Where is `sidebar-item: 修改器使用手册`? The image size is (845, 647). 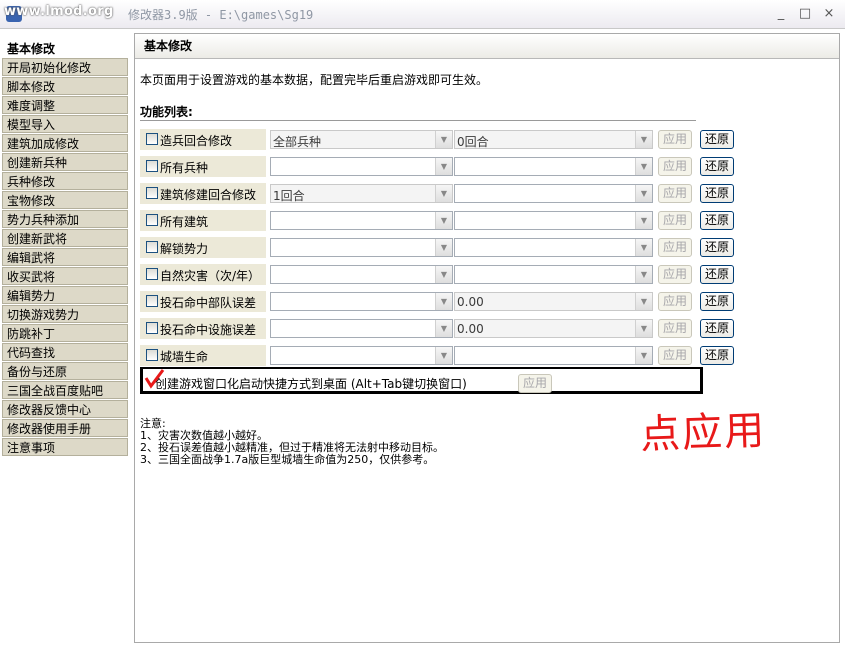 sidebar-item: 修改器使用手册 is located at coordinates (65, 428).